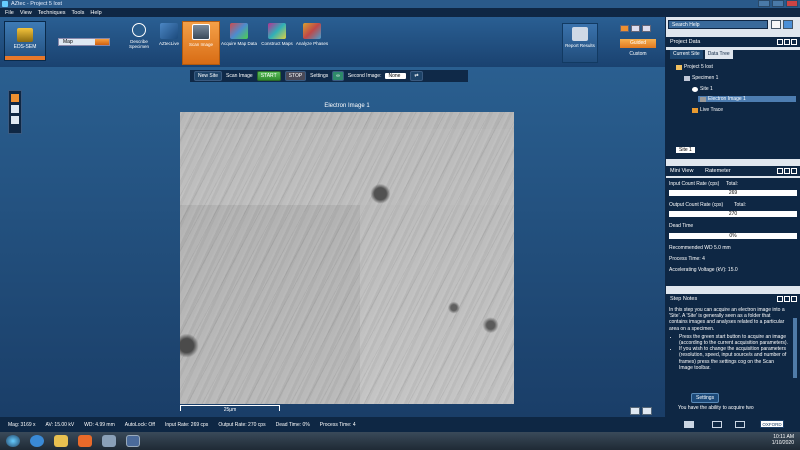 The height and width of the screenshot is (450, 800). I want to click on microscope-icon, so click(717, 424).